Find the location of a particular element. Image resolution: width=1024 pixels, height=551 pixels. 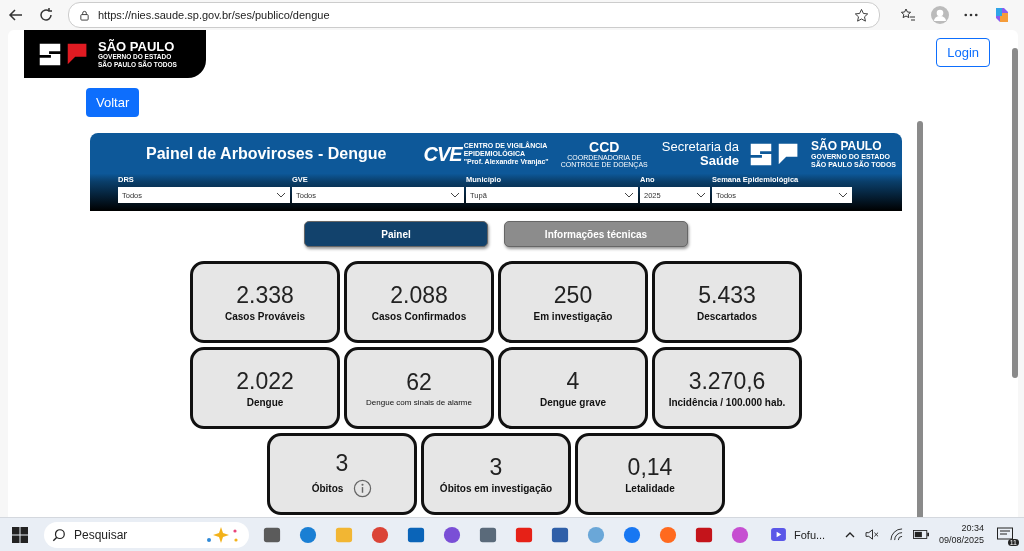

saude-text: Saúde is located at coordinates (720, 161).